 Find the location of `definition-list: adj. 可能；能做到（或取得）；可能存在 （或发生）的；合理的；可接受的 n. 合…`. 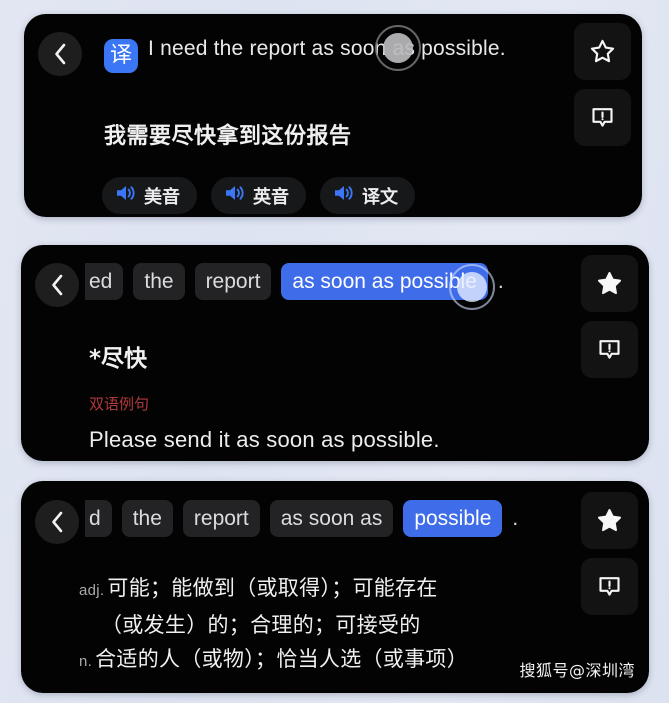

definition-list: adj. 可能；能做到（或取得）；可能存在 （或发生）的；合理的；可接受的 n. 合… is located at coordinates (316, 625).